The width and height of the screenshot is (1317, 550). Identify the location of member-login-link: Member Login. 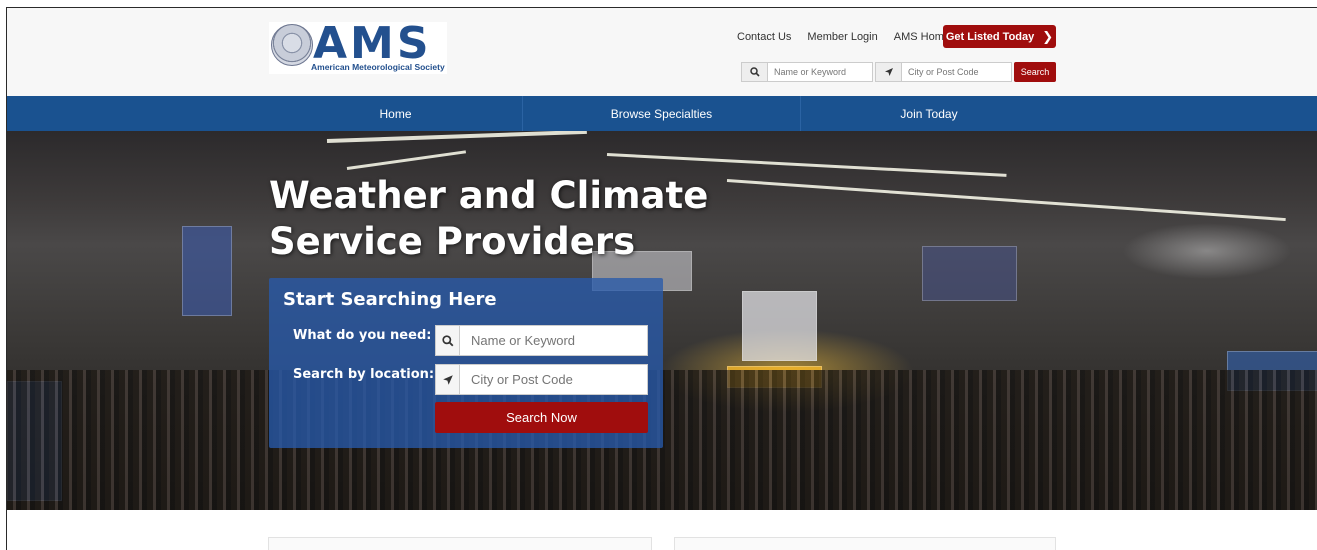
(842, 37).